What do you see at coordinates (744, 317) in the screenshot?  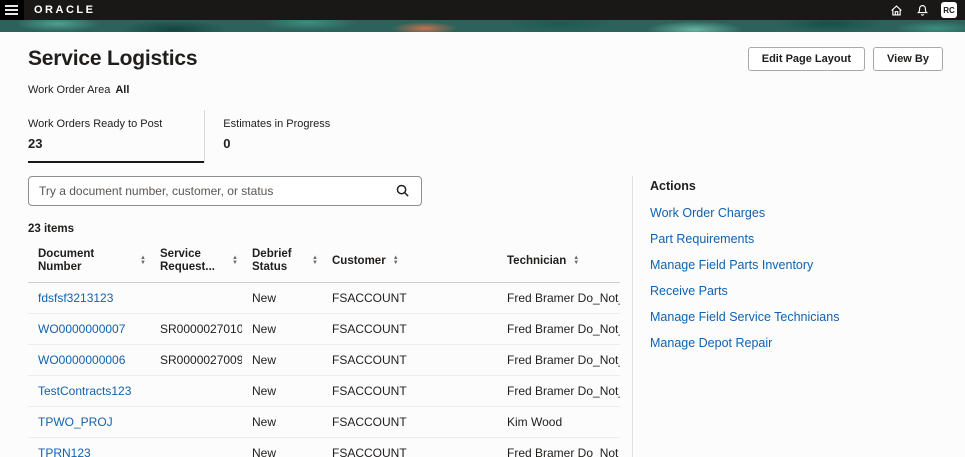 I see `action-link: Manage Field Service Technicians` at bounding box center [744, 317].